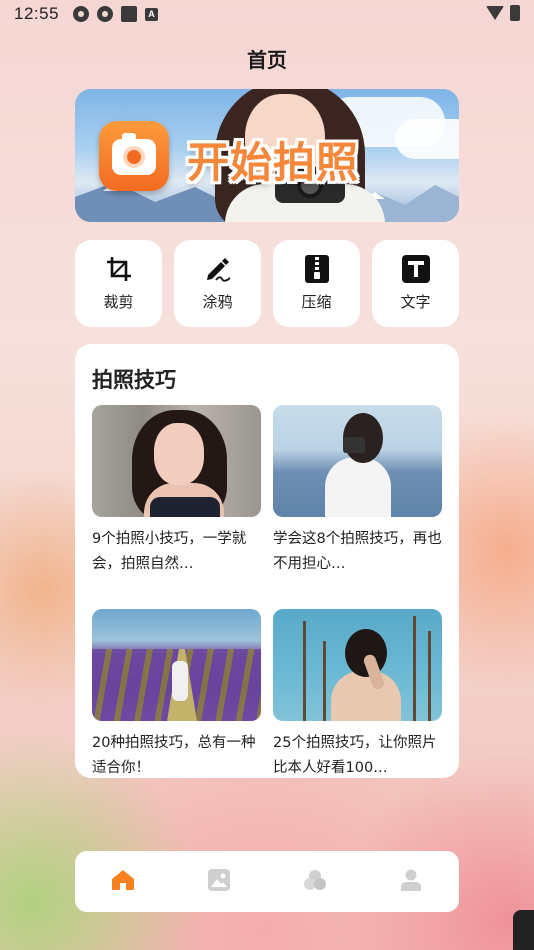  What do you see at coordinates (134, 380) in the screenshot?
I see `section-title: 拍照技巧` at bounding box center [134, 380].